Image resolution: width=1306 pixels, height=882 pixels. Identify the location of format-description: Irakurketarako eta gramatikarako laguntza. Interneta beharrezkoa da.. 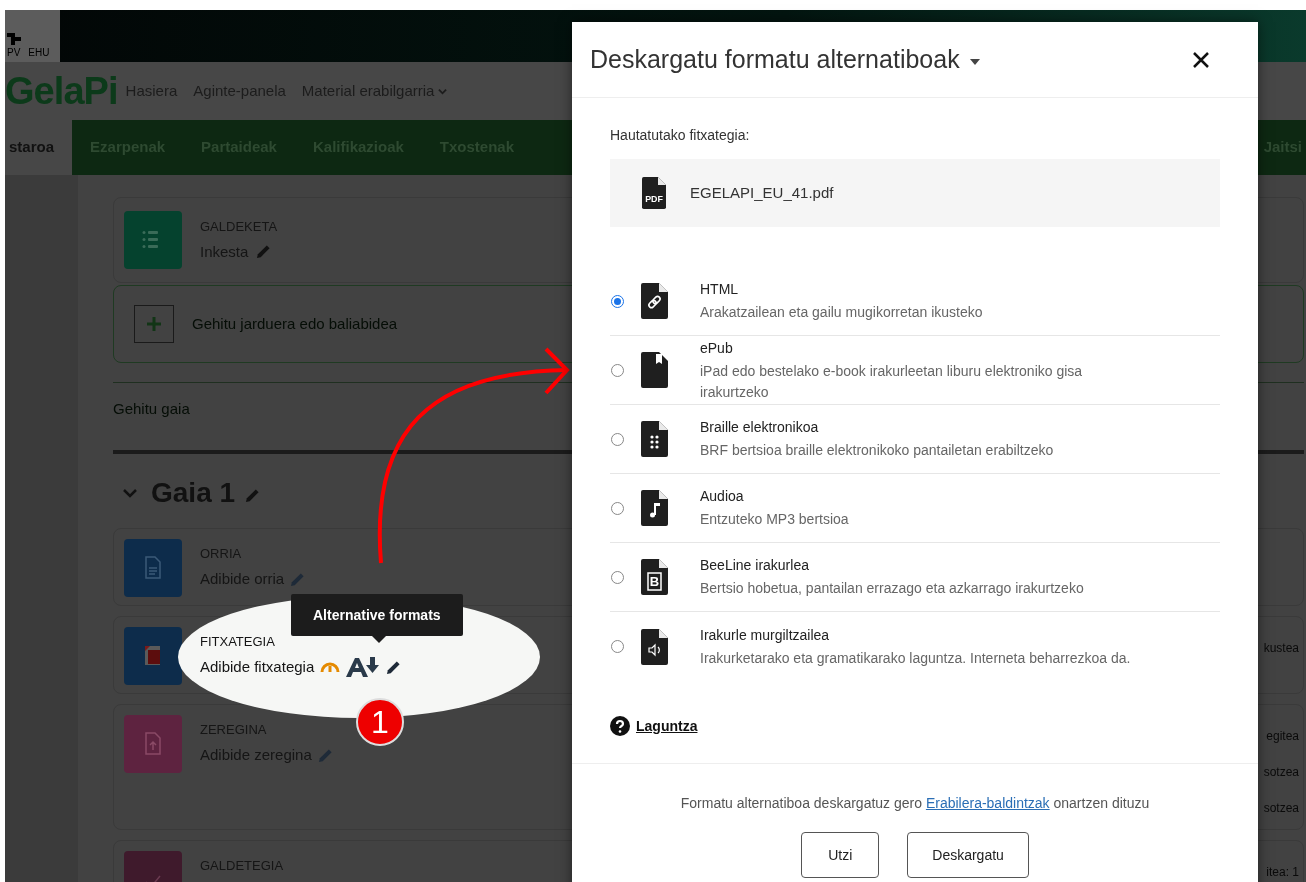
(915, 658).